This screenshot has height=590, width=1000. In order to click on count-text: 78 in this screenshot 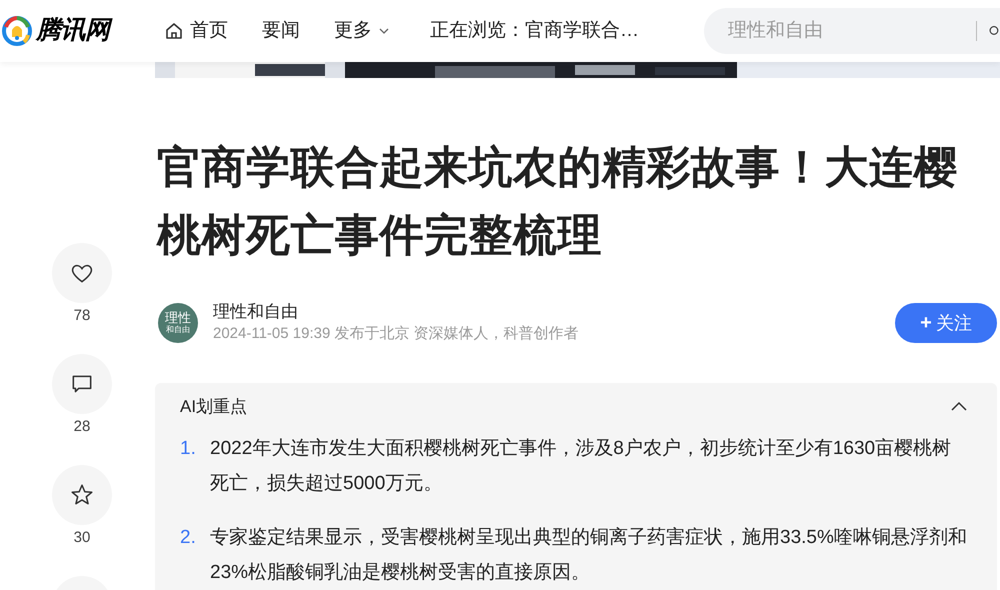, I will do `click(82, 316)`.